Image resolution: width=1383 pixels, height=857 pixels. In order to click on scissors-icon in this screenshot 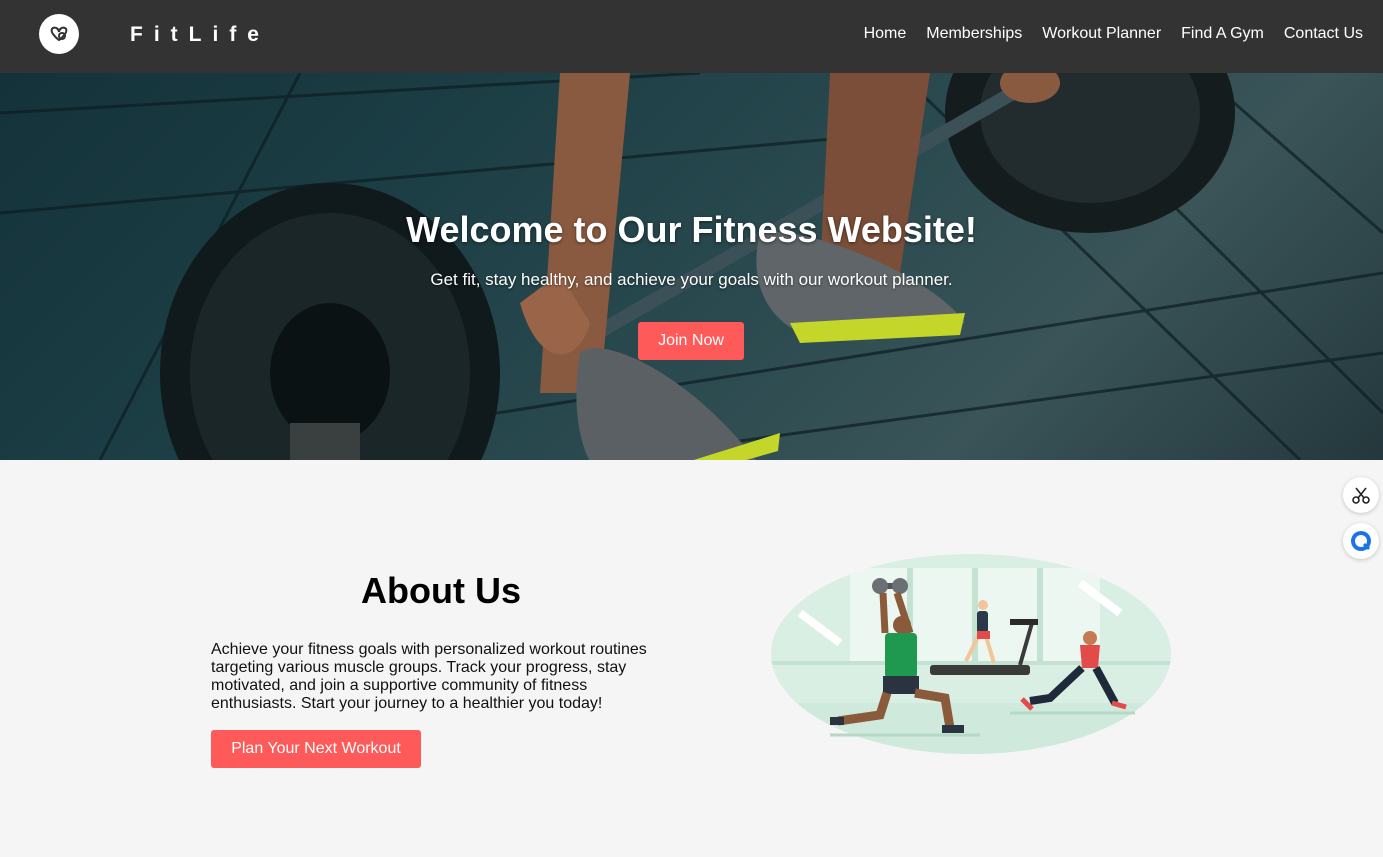, I will do `click(1361, 495)`.